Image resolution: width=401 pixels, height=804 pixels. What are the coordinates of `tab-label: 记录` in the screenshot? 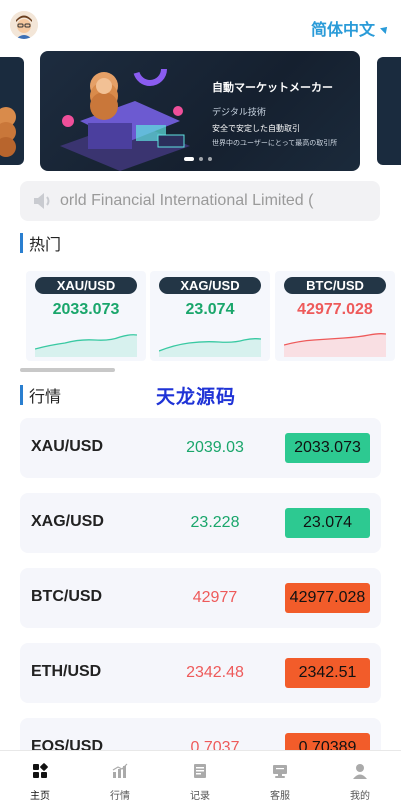 It's located at (200, 796).